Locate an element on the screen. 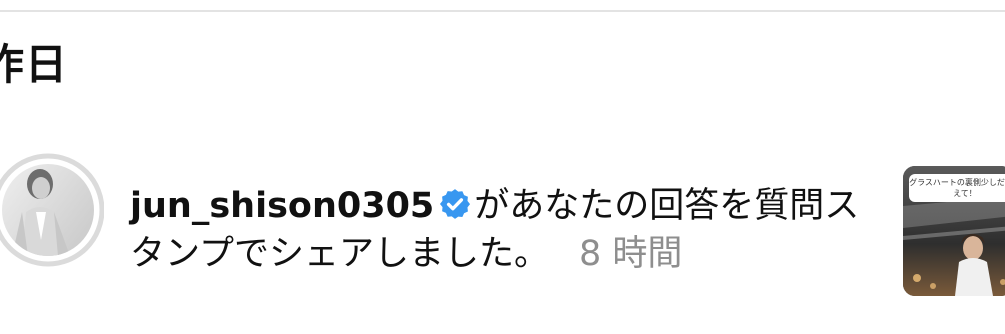 The width and height of the screenshot is (1005, 334). story-question-sticker: グラスハートの裏側少しだけ教えて！ is located at coordinates (957, 188).